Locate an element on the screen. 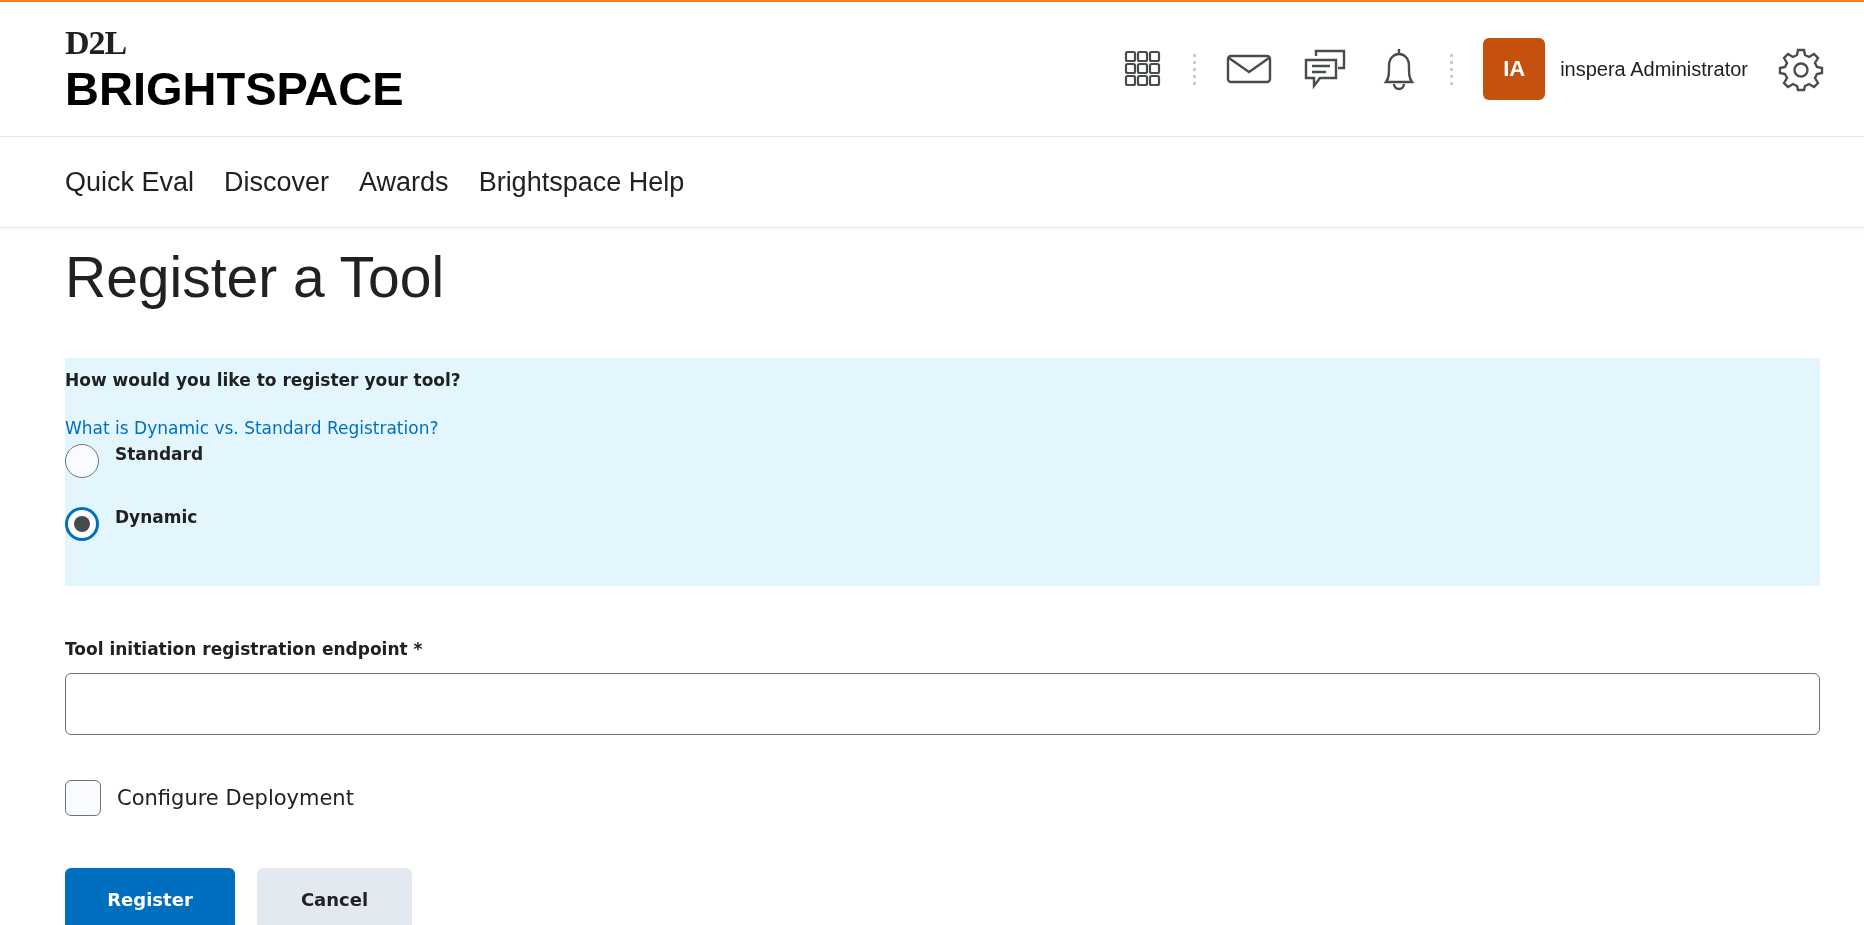 This screenshot has height=925, width=1864. field-label: Tool initiation registration endpoint * is located at coordinates (244, 649).